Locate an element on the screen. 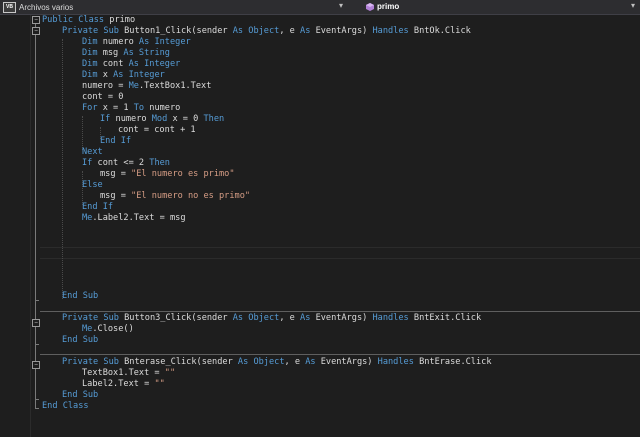  code-line: Next is located at coordinates (92, 152).